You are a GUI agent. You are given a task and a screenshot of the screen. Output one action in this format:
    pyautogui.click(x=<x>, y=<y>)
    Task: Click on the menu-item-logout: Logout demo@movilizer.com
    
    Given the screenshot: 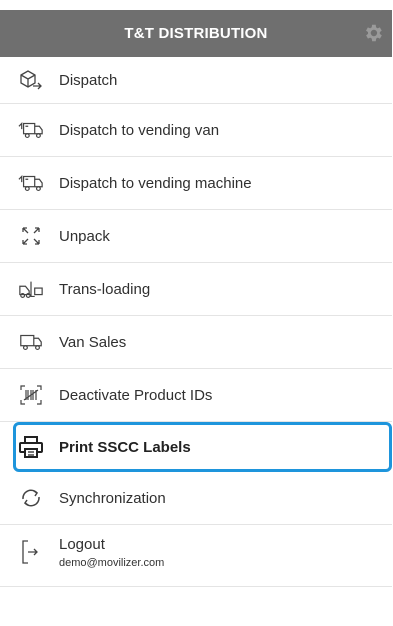 What is the action you would take?
    pyautogui.click(x=196, y=556)
    